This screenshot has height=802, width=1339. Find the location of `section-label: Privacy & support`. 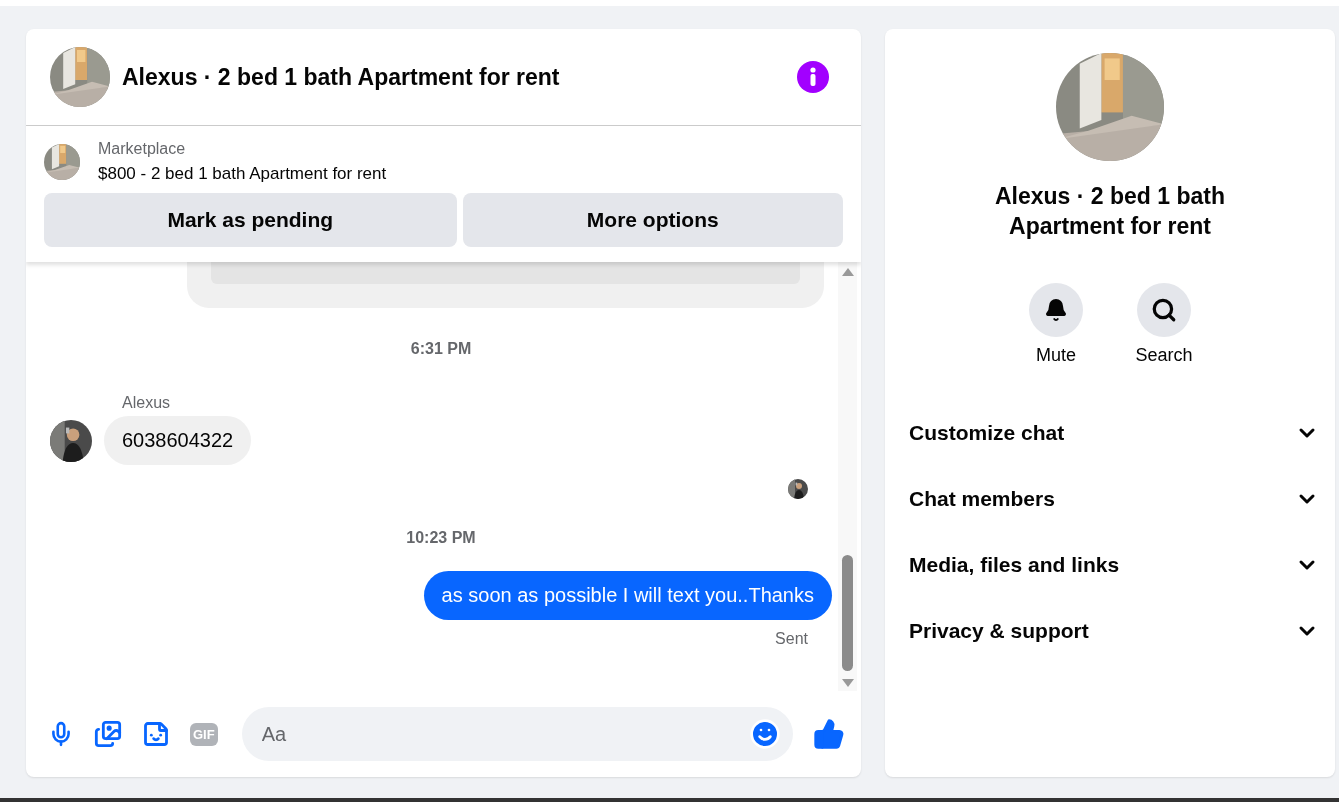

section-label: Privacy & support is located at coordinates (999, 631).